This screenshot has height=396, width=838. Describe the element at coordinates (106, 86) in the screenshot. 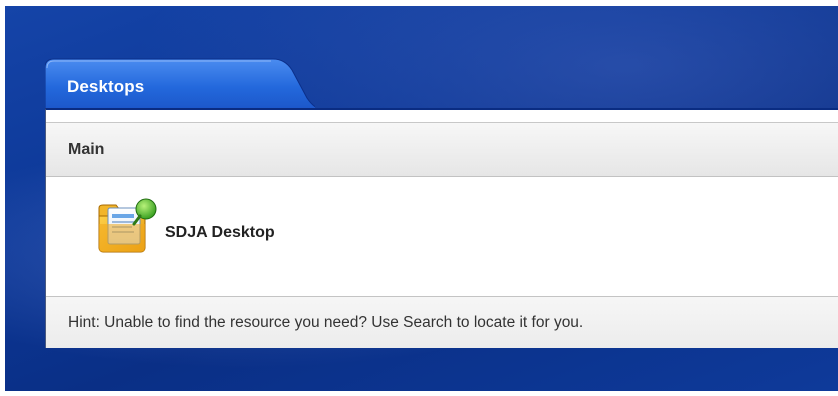

I see `tab-desktops-label: Desktops` at that location.